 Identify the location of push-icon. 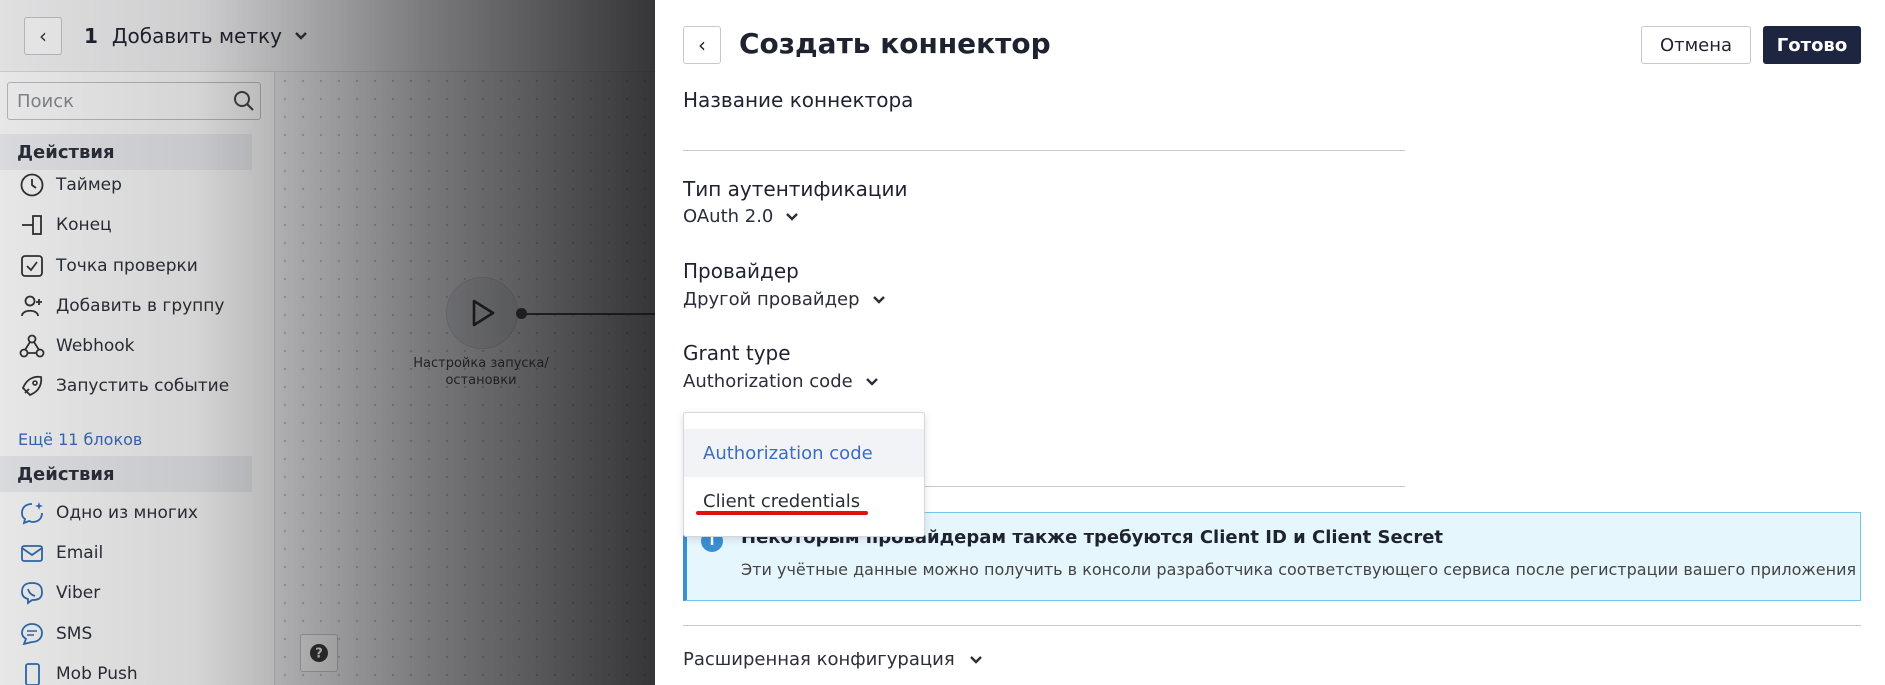
(32, 672).